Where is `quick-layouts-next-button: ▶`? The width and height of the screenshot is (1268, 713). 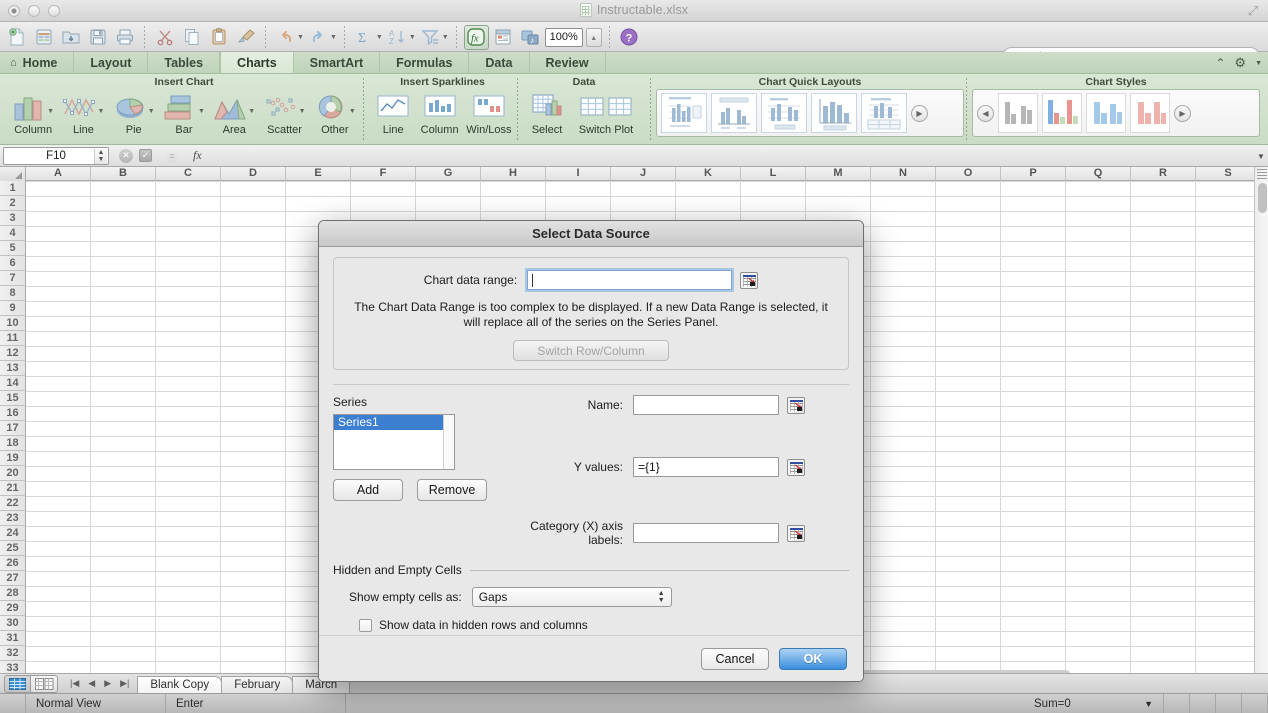 quick-layouts-next-button: ▶ is located at coordinates (919, 113).